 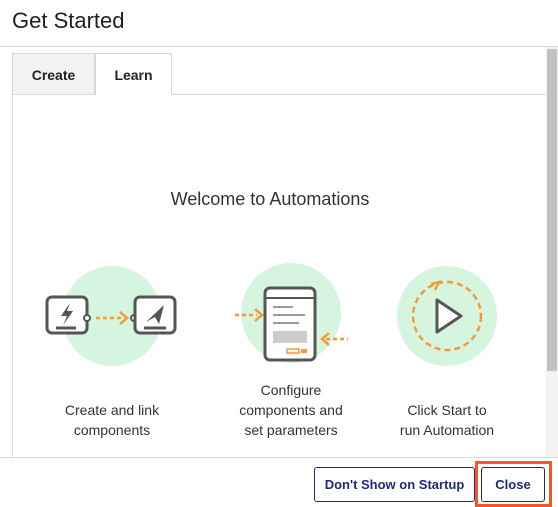 I want to click on tab-learn: Learn, so click(x=133, y=74).